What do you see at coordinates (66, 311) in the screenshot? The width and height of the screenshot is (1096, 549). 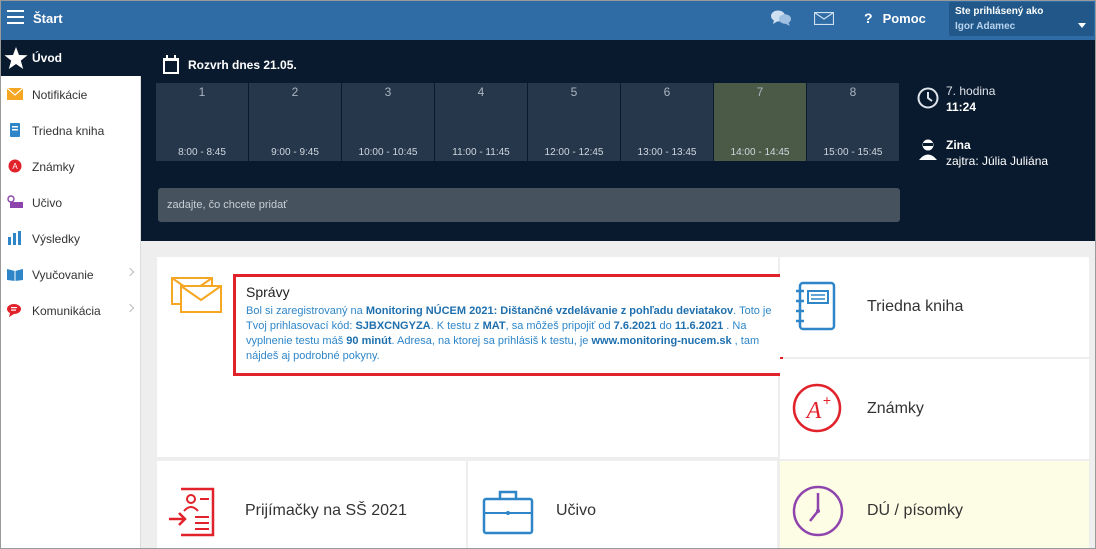 I see `sidebar-item-label: Komunikácia` at bounding box center [66, 311].